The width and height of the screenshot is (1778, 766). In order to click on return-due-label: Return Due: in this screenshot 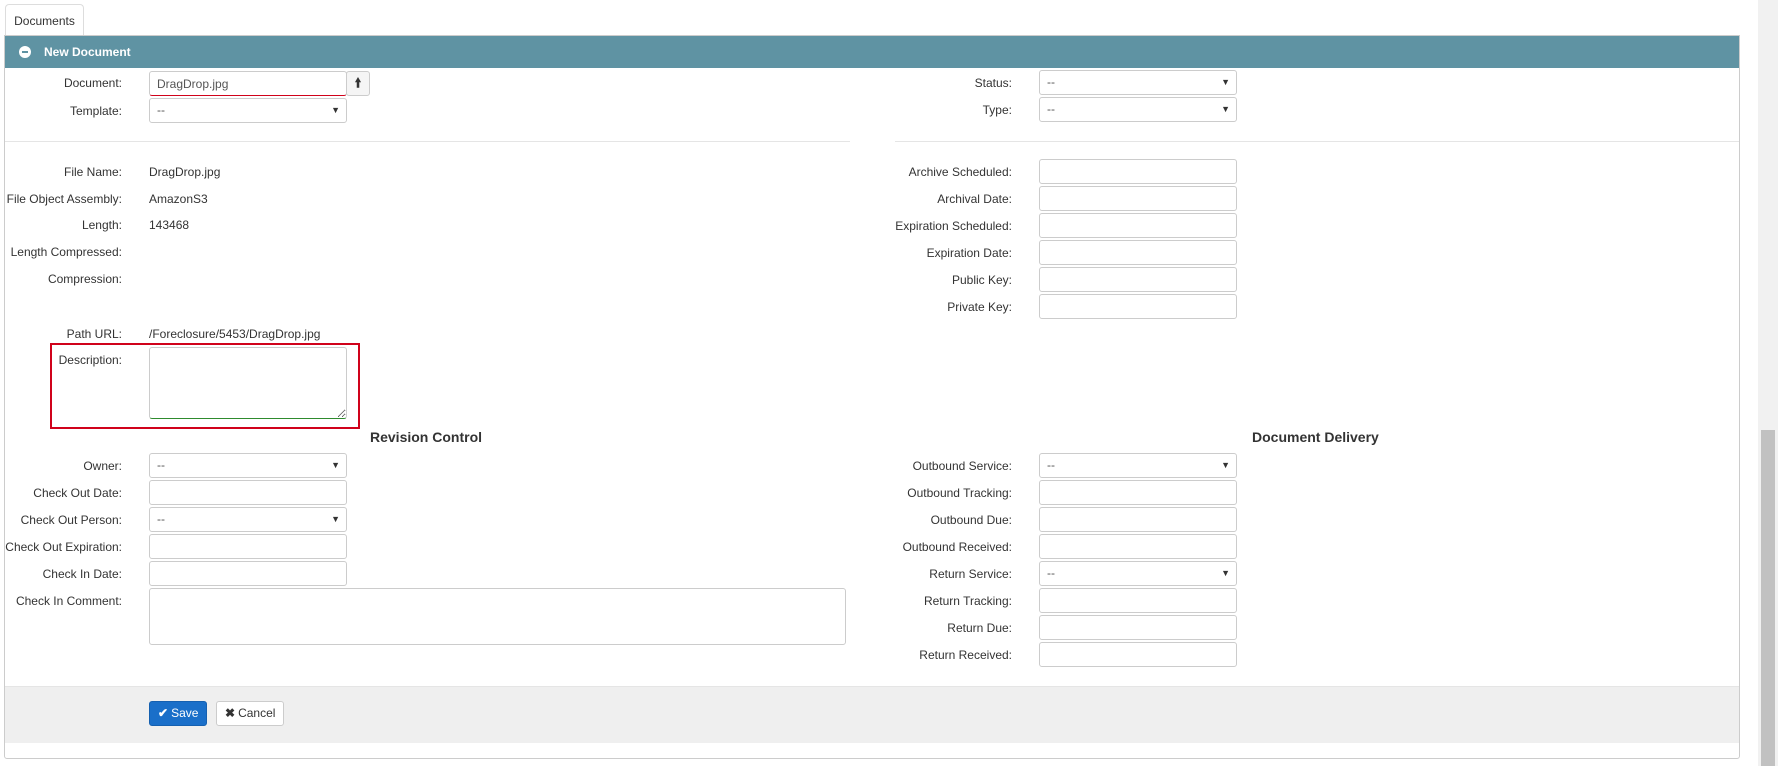, I will do `click(979, 628)`.